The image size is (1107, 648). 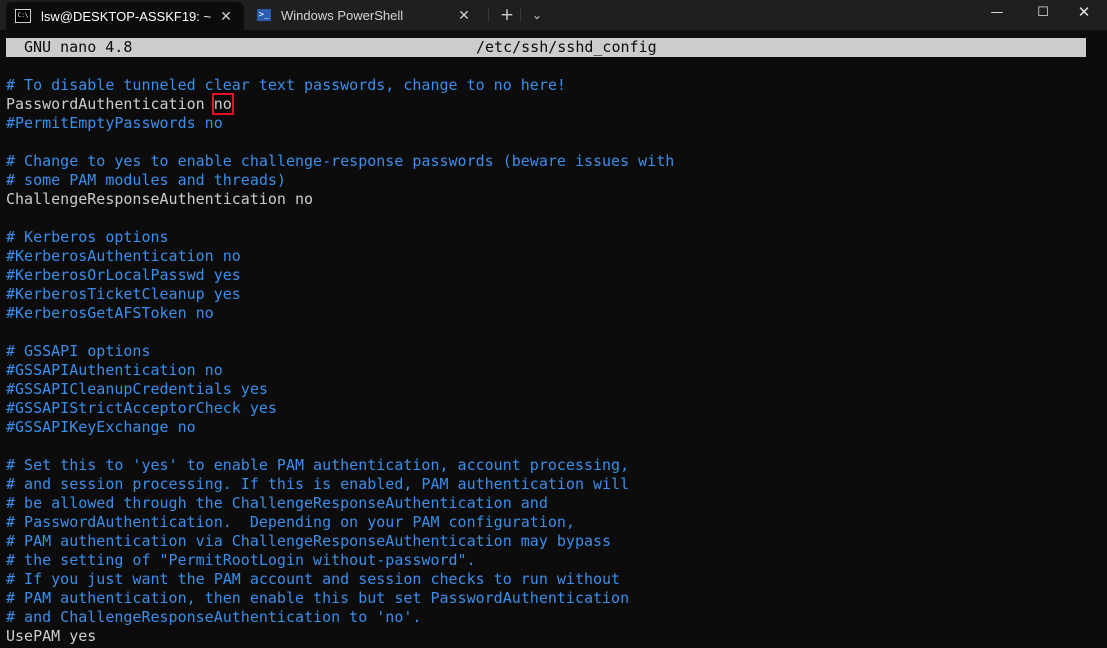 I want to click on tab-label: lsw@DESKTOP-ASSKF19: ~, so click(x=126, y=16).